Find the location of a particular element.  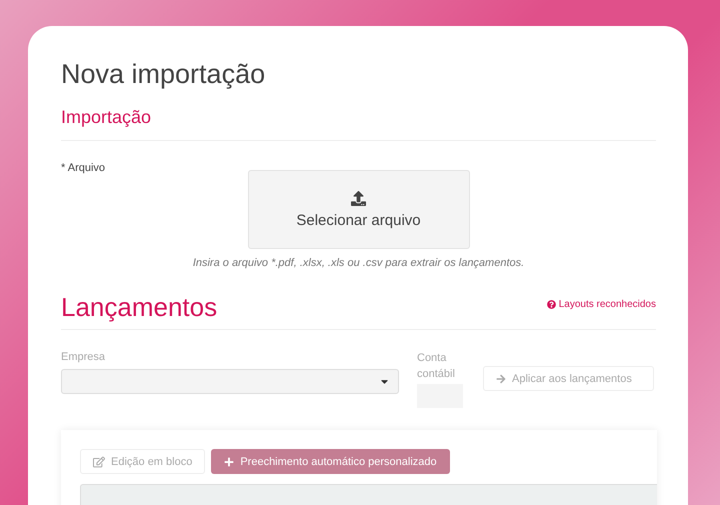

upload-icon is located at coordinates (358, 198).